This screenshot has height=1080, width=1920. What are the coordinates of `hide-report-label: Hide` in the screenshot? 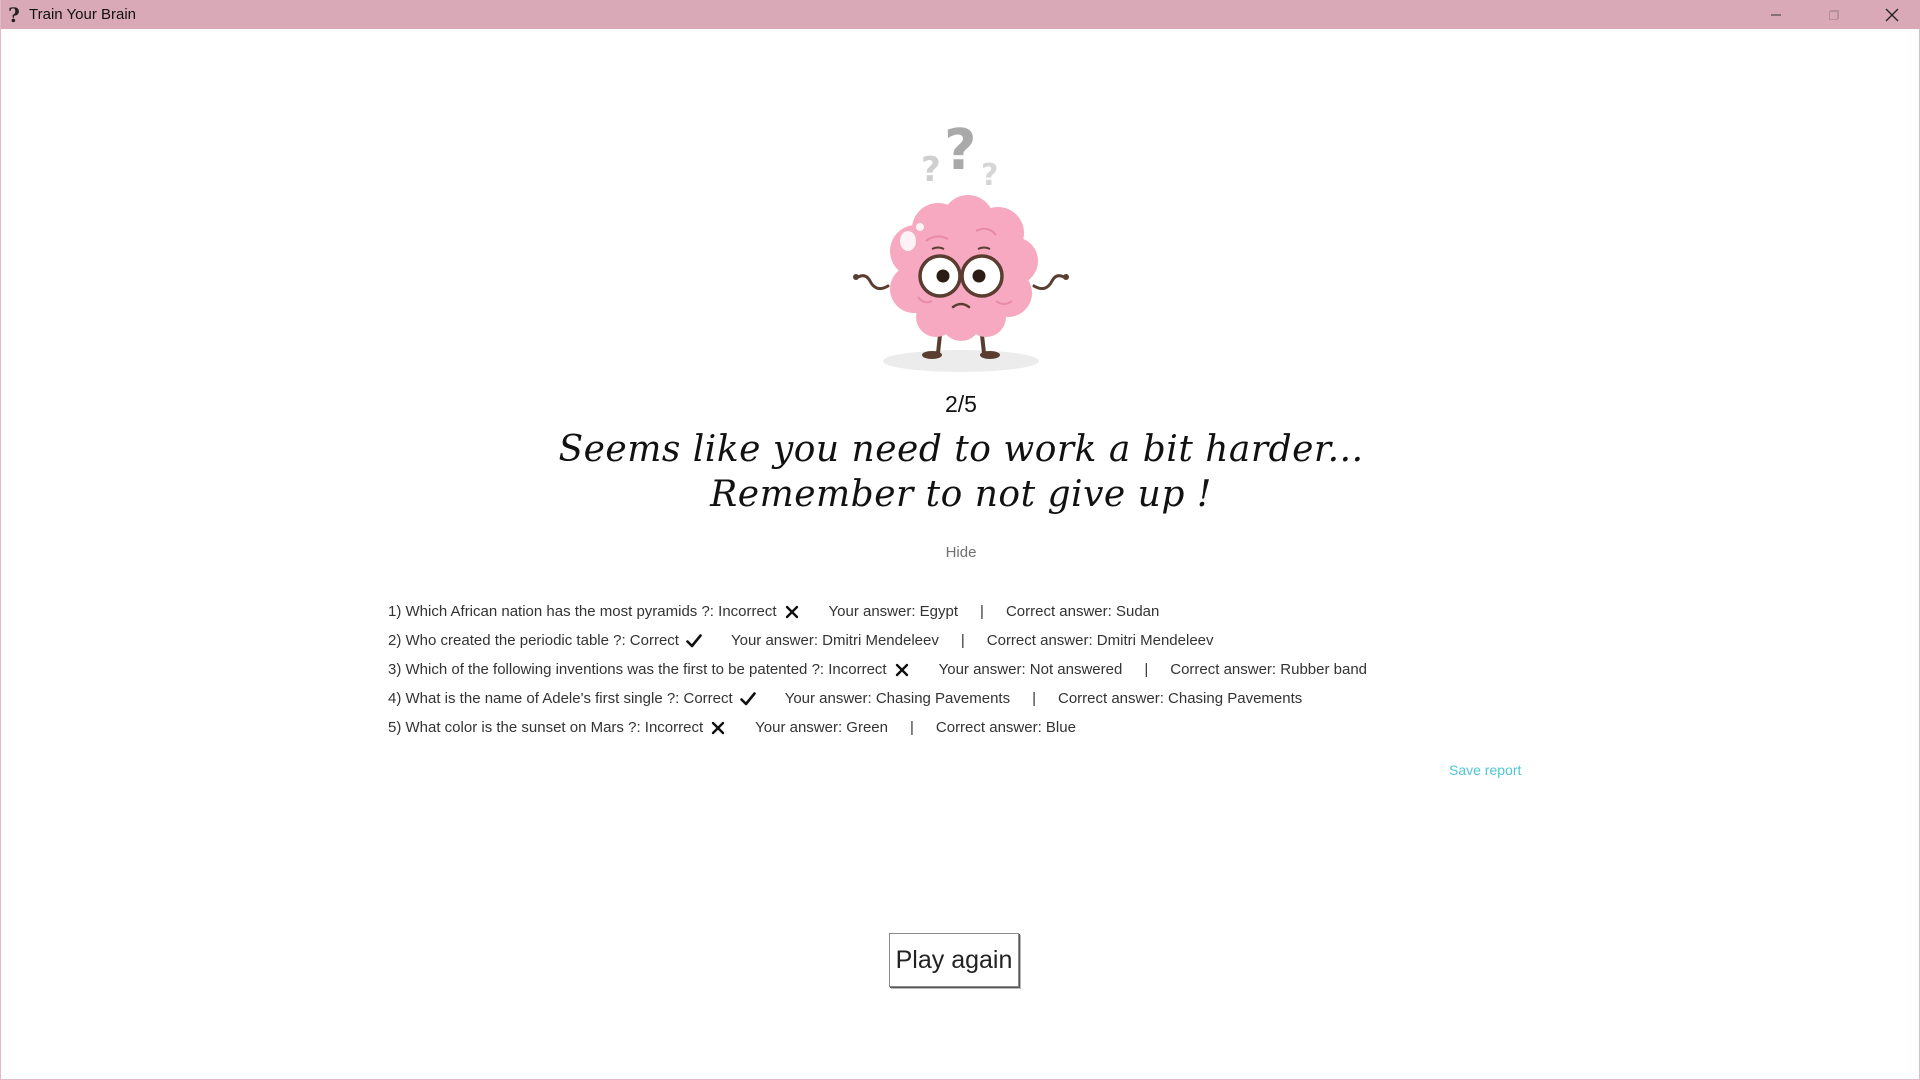 It's located at (961, 552).